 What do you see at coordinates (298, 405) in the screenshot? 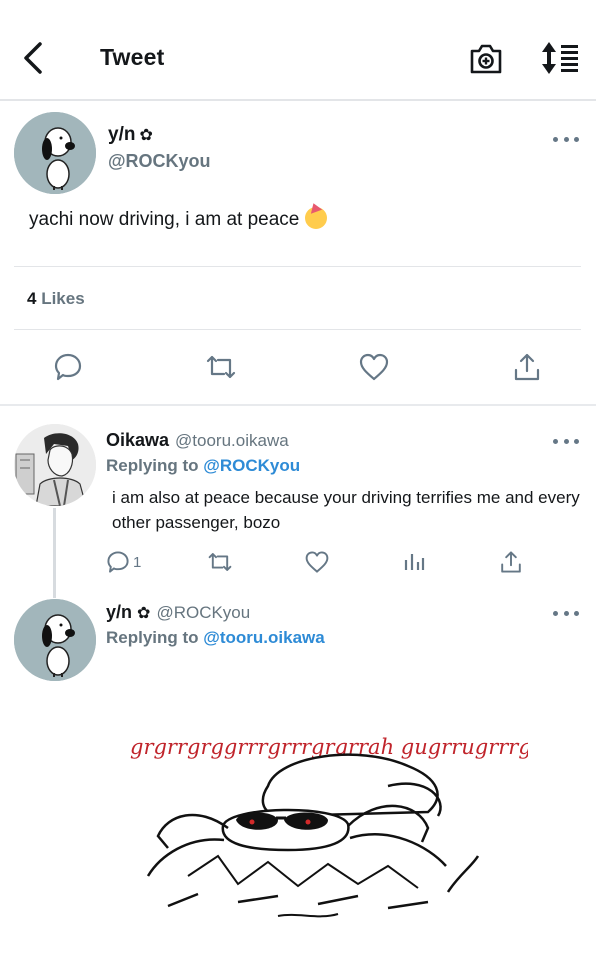
I see `section-separator` at bounding box center [298, 405].